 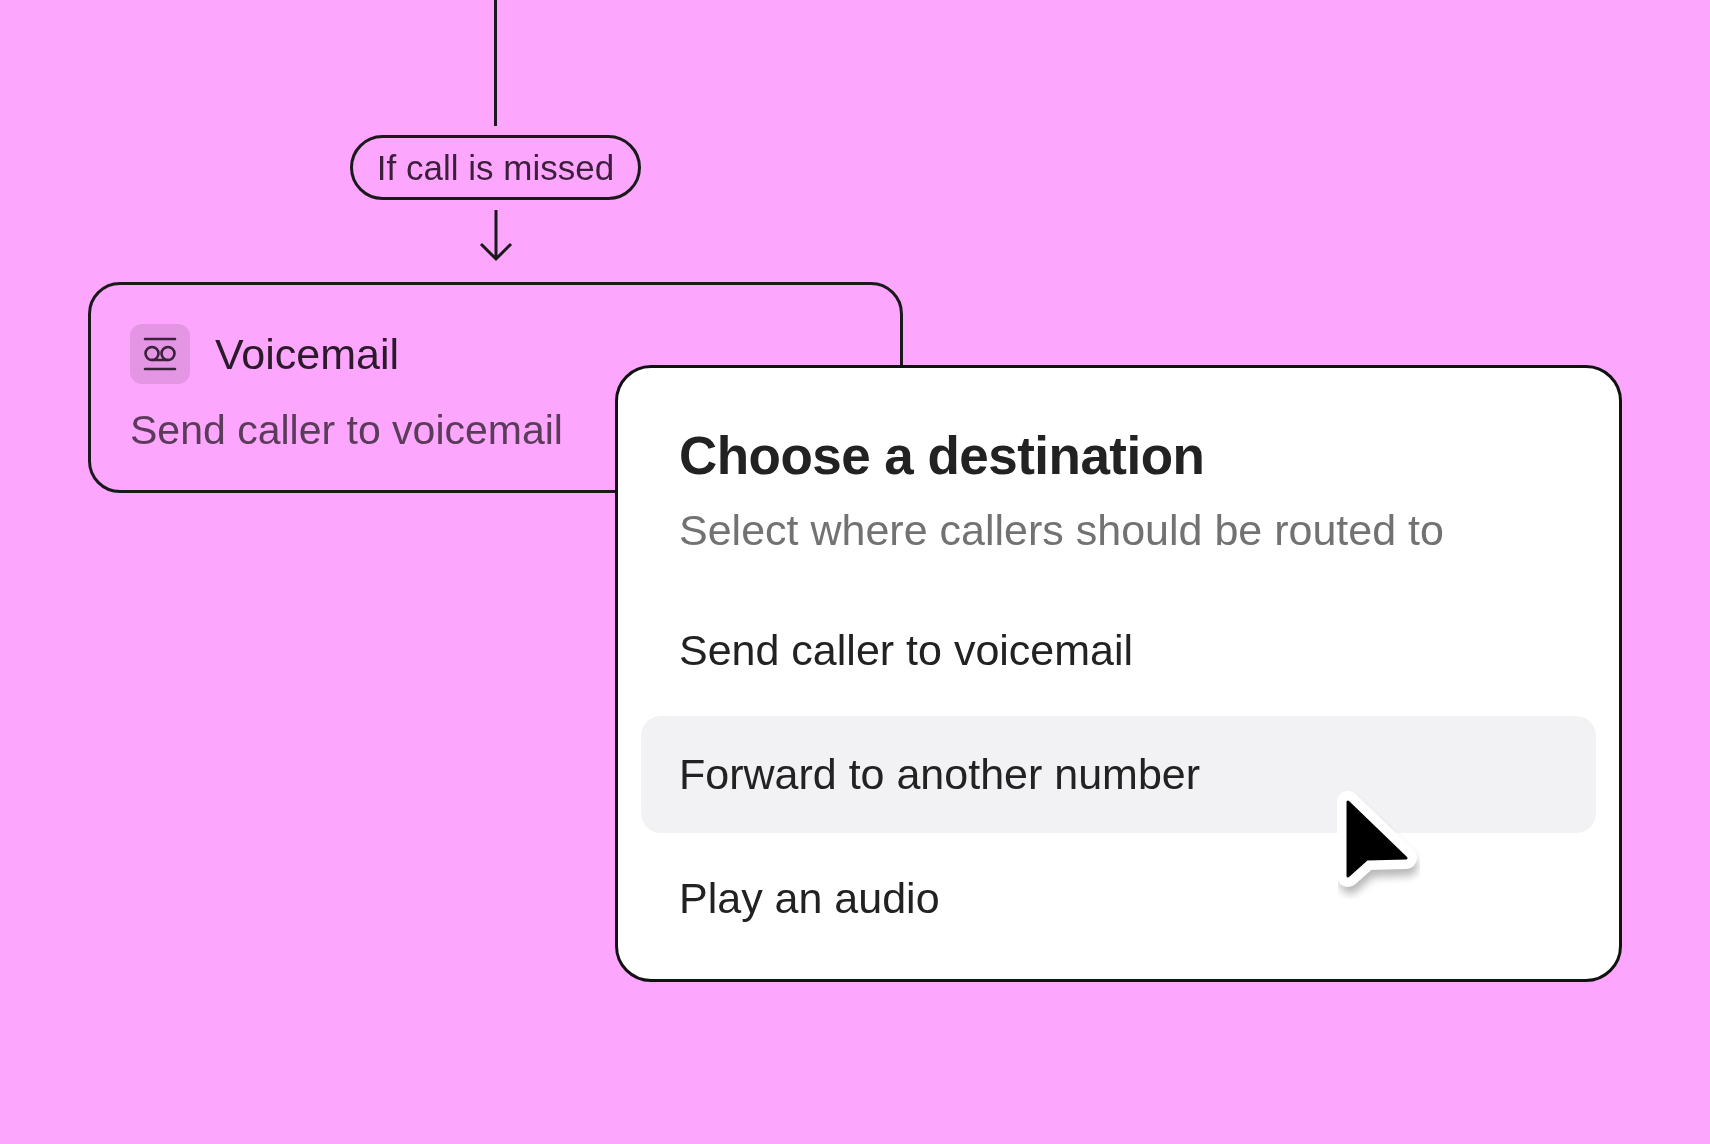 I want to click on menu-option: Forward to another number, so click(x=1118, y=775).